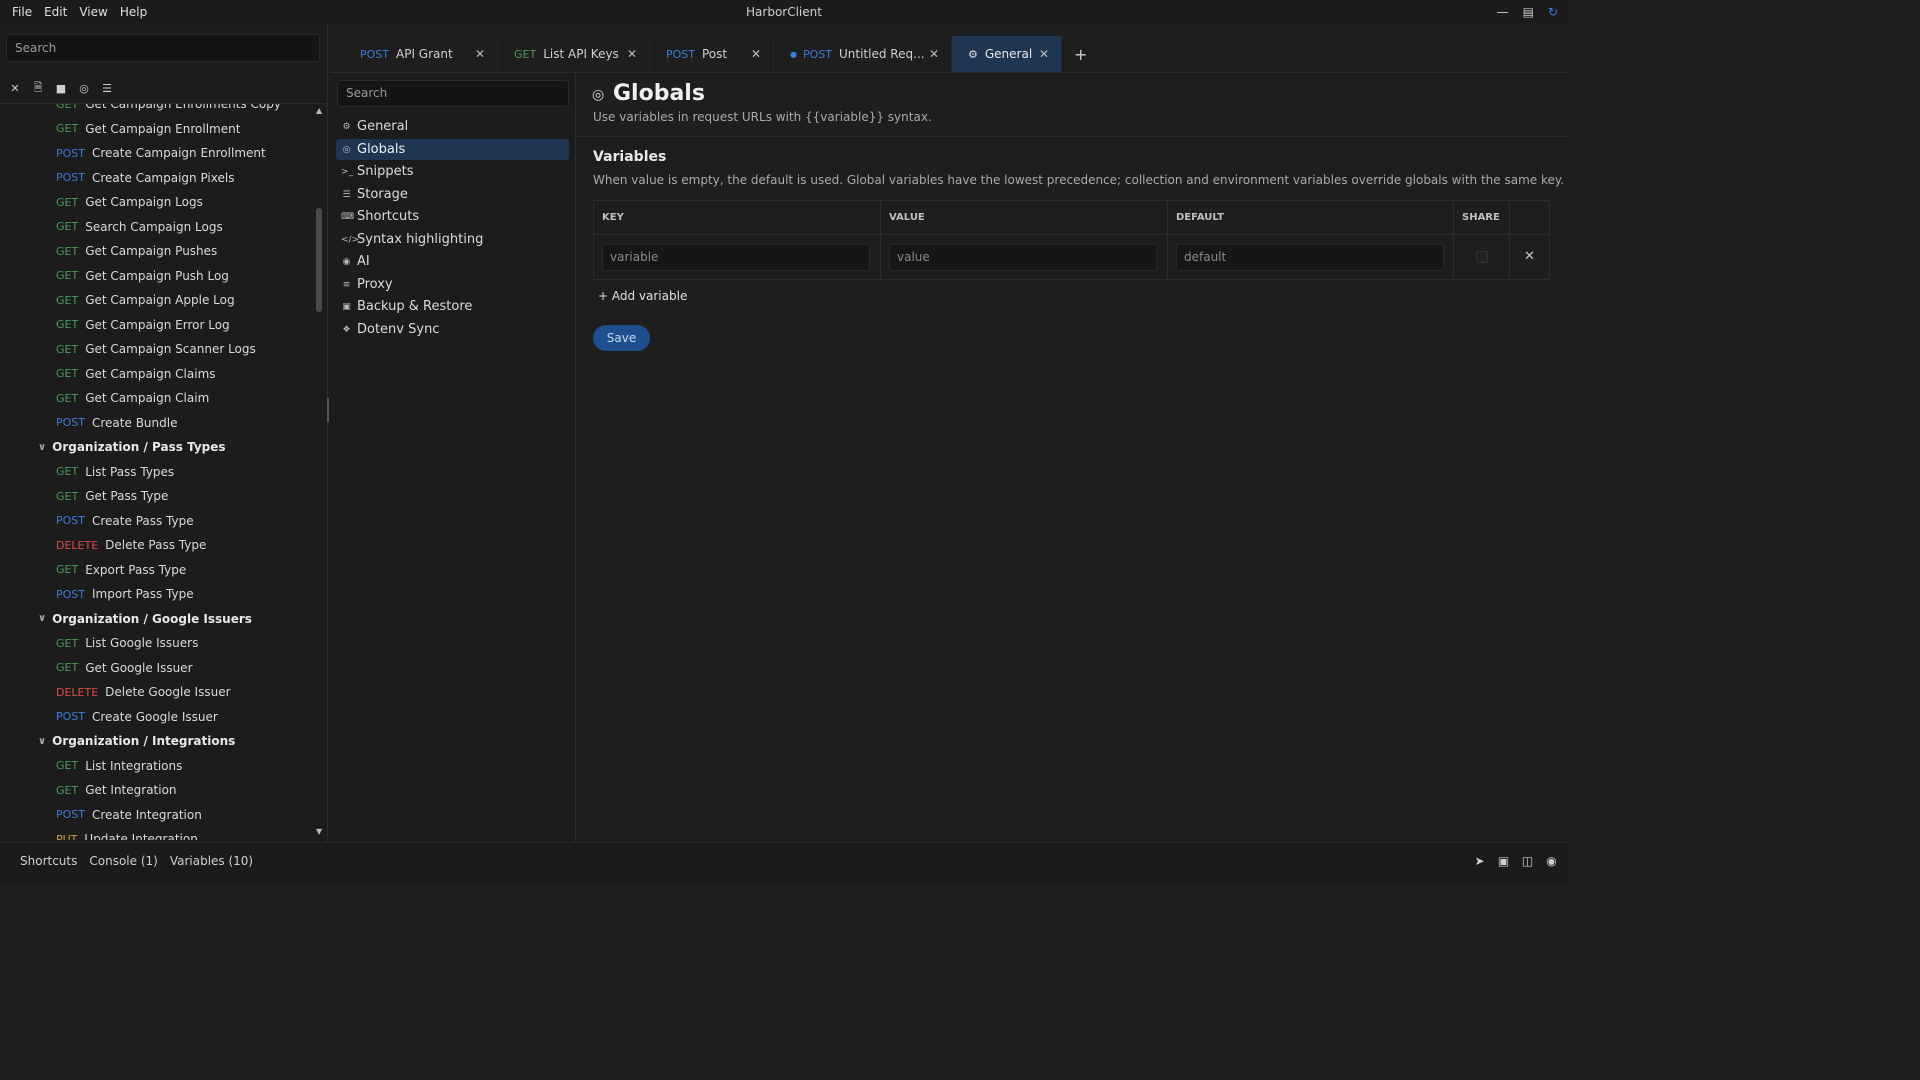 This screenshot has height=1080, width=1920. I want to click on status-console: Console (1), so click(123, 861).